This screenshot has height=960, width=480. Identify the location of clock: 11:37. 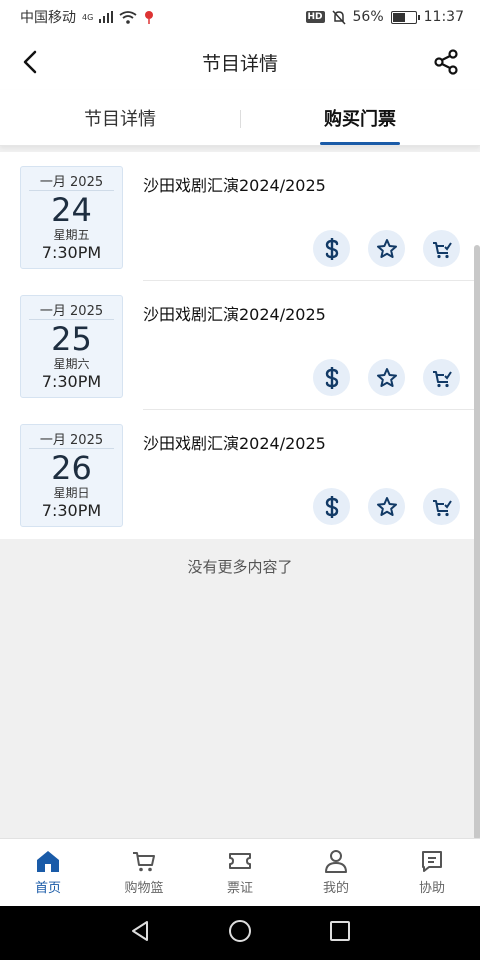
(443, 17).